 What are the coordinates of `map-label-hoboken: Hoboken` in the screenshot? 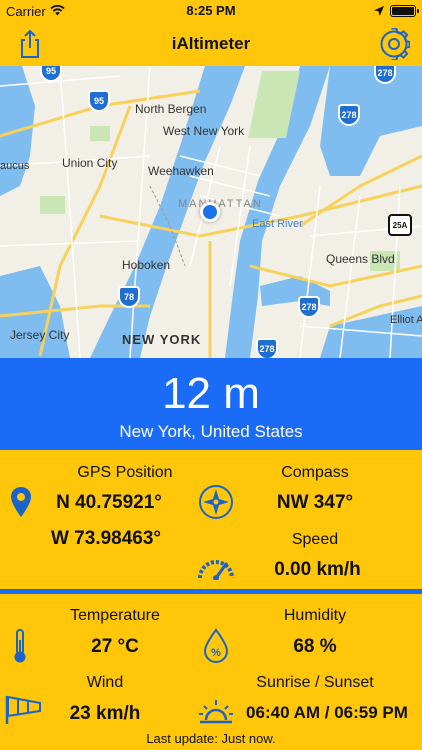 It's located at (146, 265).